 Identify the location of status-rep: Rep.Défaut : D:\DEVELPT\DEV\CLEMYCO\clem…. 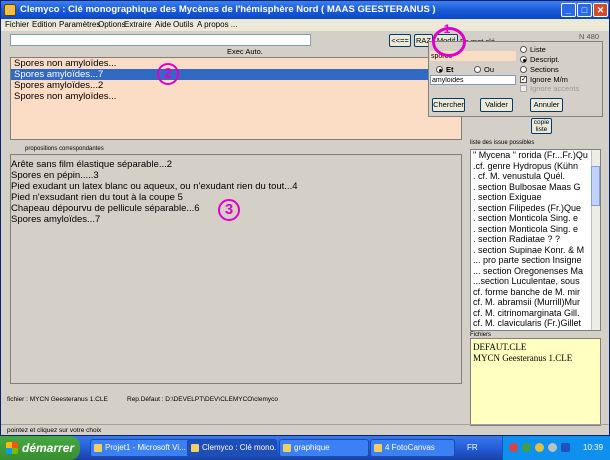
(202, 399).